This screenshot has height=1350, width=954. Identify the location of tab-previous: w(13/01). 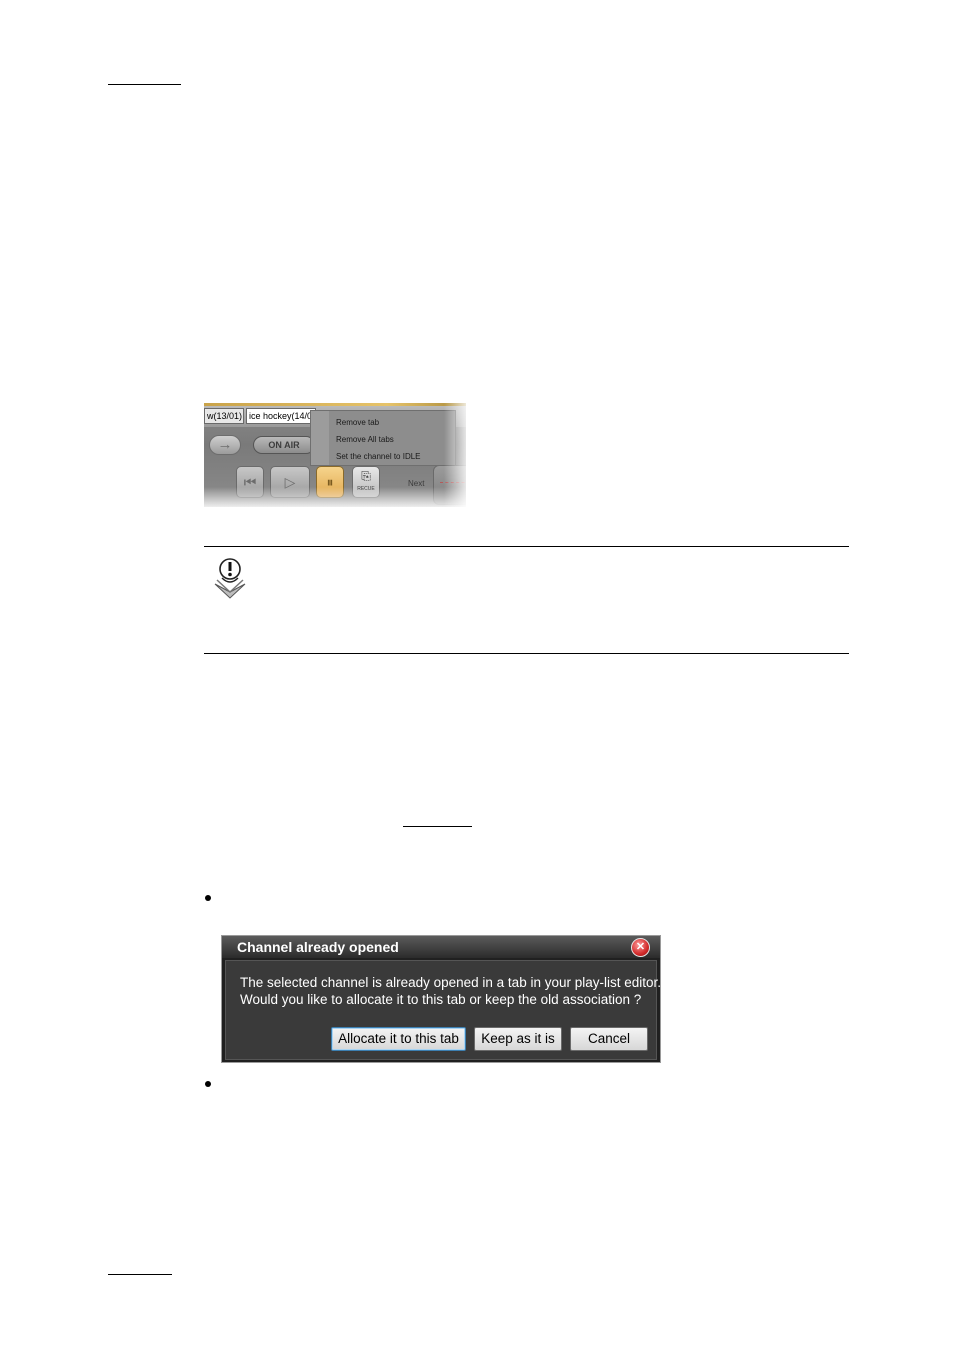
(224, 416).